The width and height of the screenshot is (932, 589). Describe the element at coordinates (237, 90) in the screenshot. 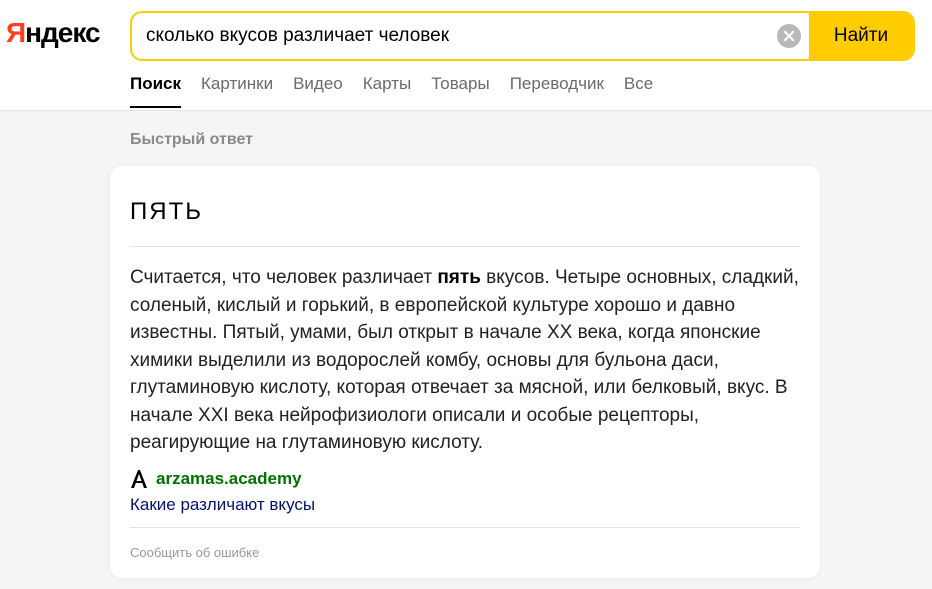

I see `tab-images: Картинки` at that location.